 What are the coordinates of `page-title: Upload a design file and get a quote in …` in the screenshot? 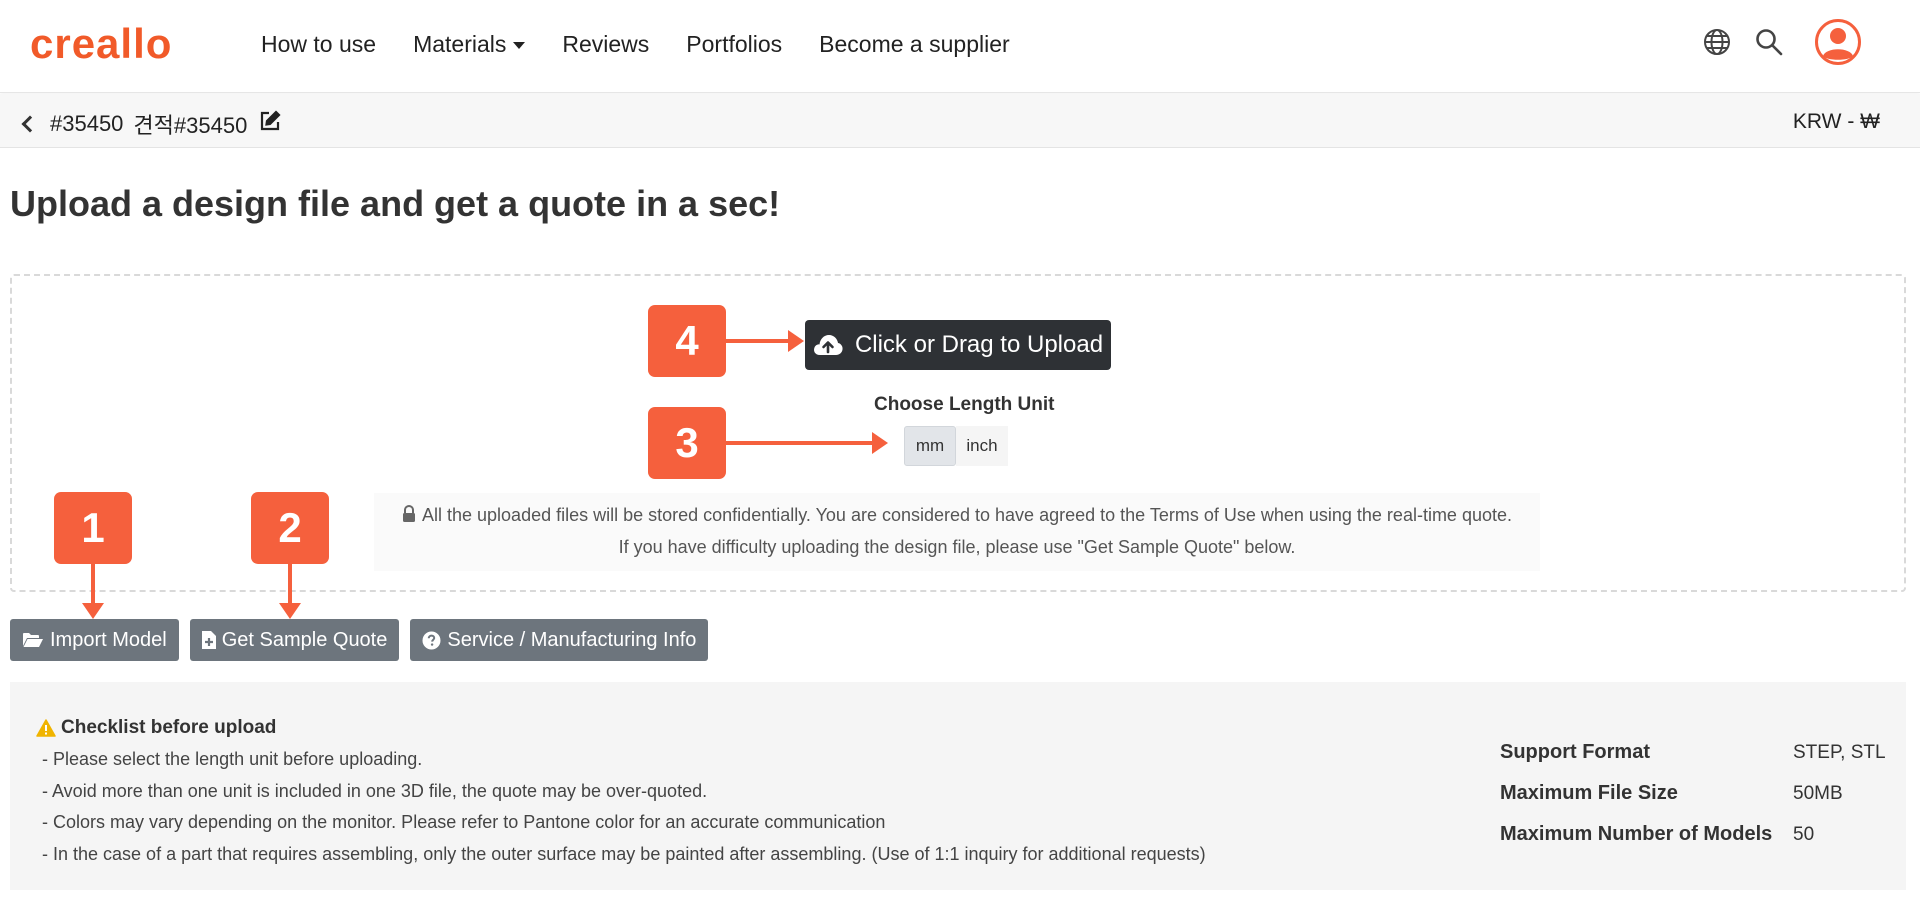 It's located at (395, 203).